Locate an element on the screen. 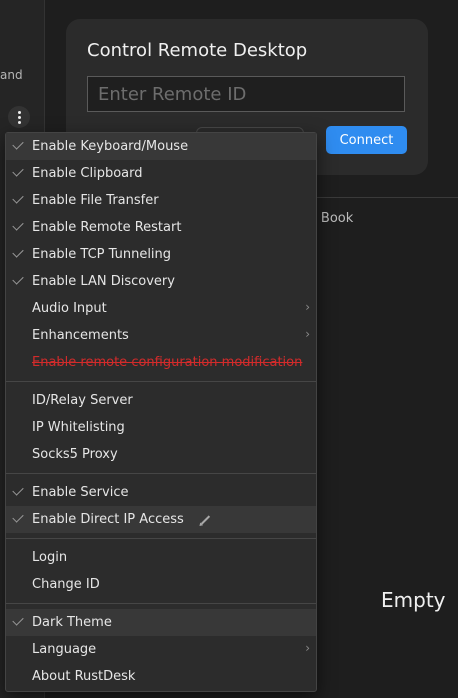 This screenshot has height=698, width=458. menu-item: Enable File Transfer is located at coordinates (161, 200).